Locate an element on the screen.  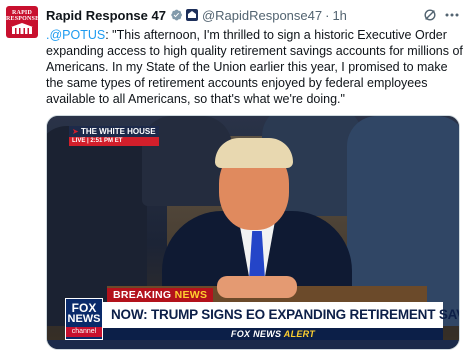
image-speaker-hair is located at coordinates (254, 153).